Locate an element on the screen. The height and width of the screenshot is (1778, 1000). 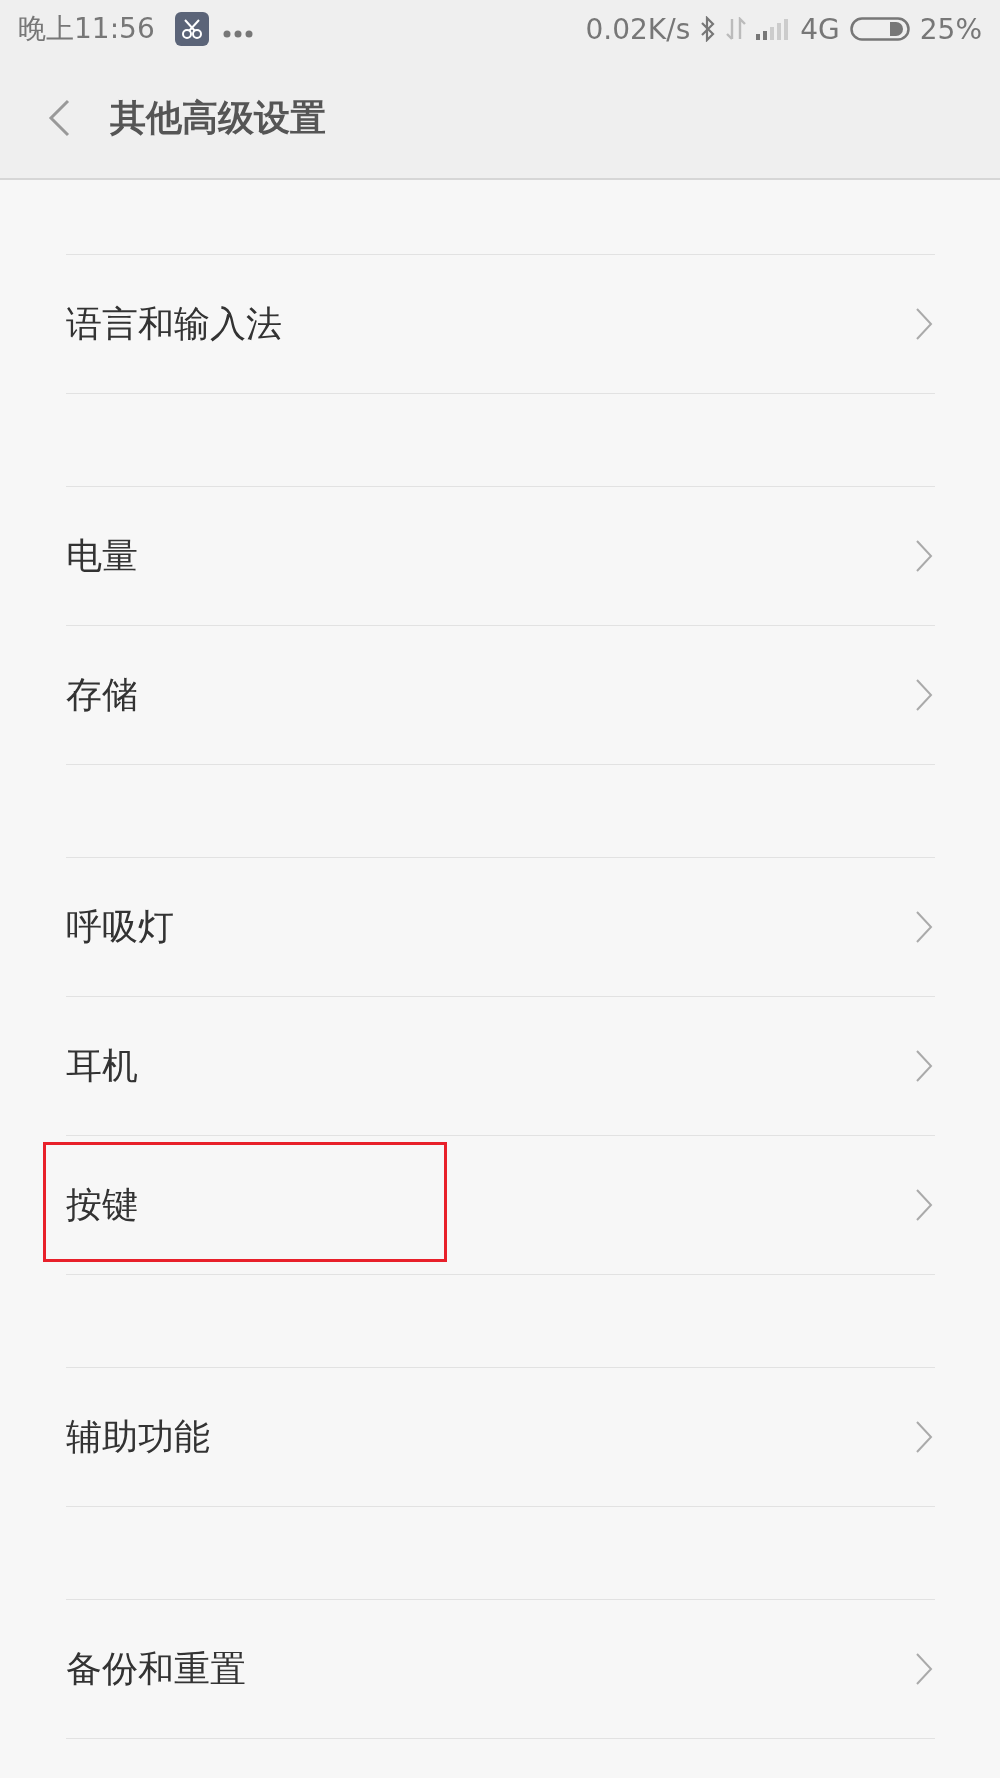
settings-item: 存储 is located at coordinates (500, 694).